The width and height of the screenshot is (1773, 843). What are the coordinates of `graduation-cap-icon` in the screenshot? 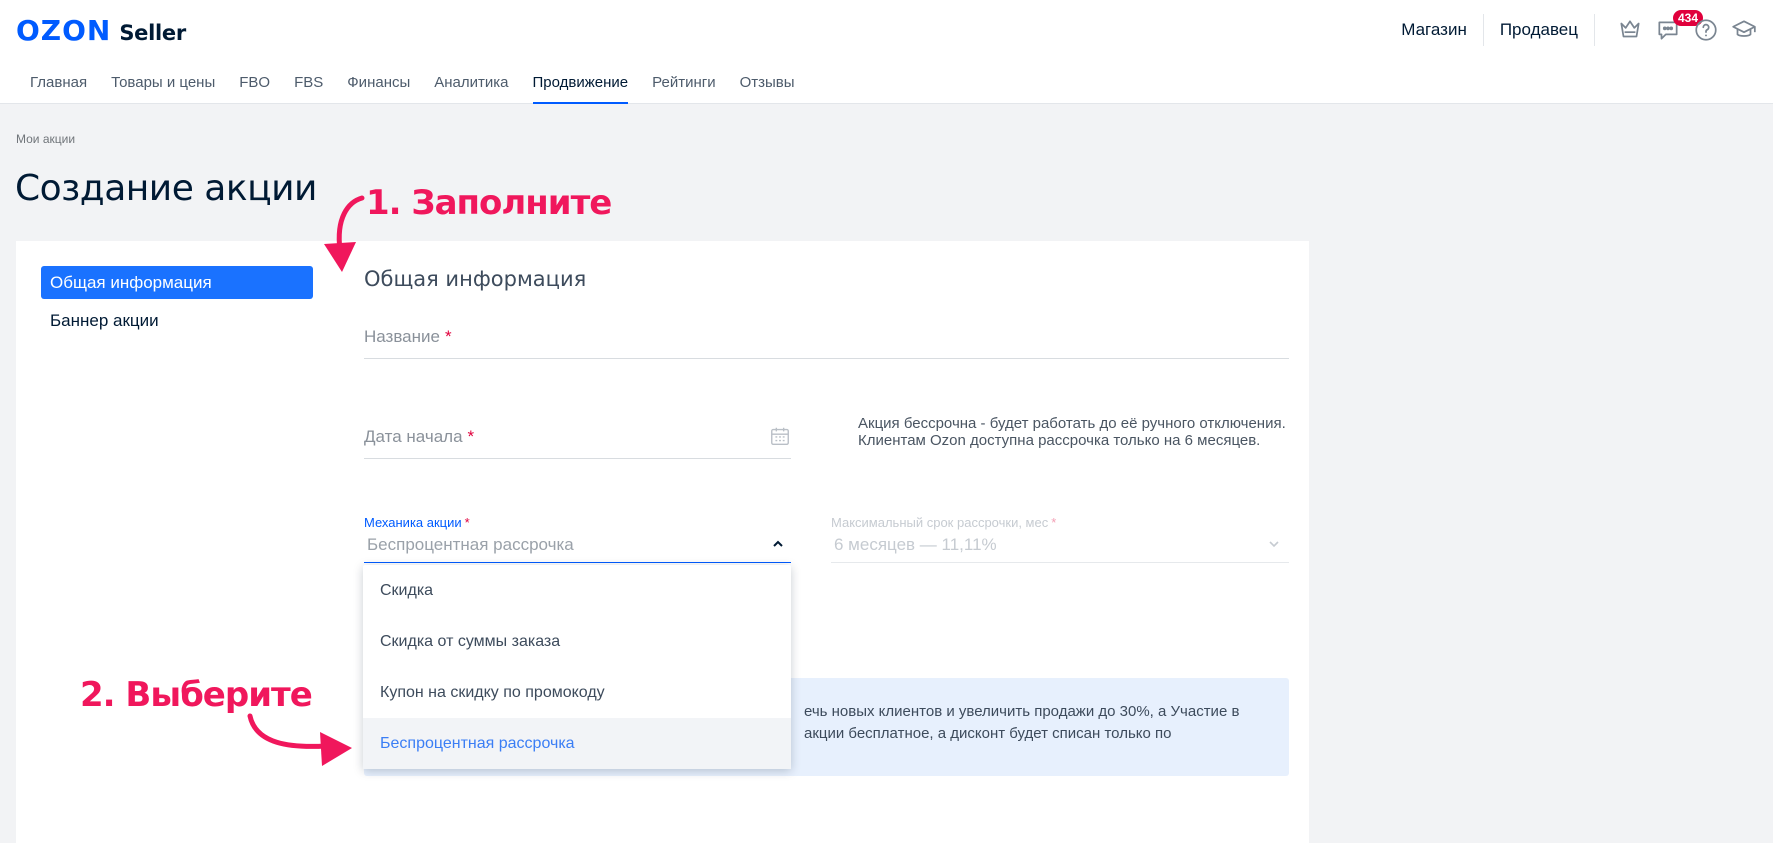 It's located at (1744, 30).